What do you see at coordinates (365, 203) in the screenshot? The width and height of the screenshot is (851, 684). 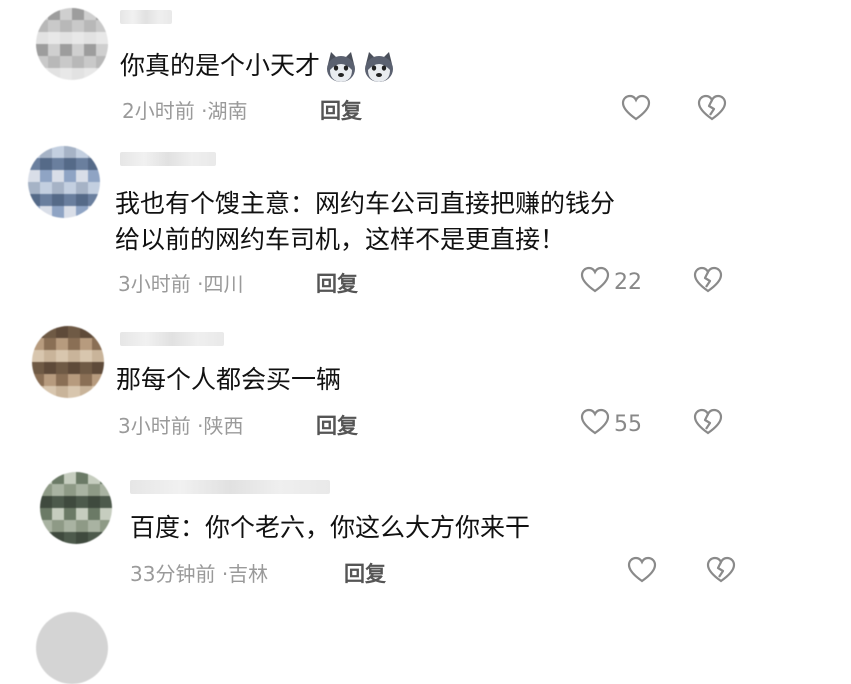 I see `comment-text-line: 我也有个馊主意：网约车公司直接把赚的钱分` at bounding box center [365, 203].